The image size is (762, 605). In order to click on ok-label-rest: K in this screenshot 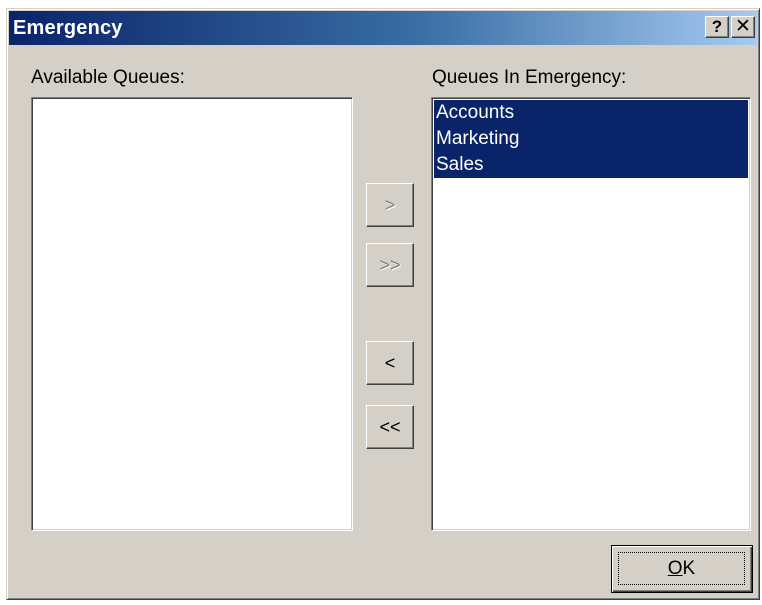, I will do `click(689, 568)`.